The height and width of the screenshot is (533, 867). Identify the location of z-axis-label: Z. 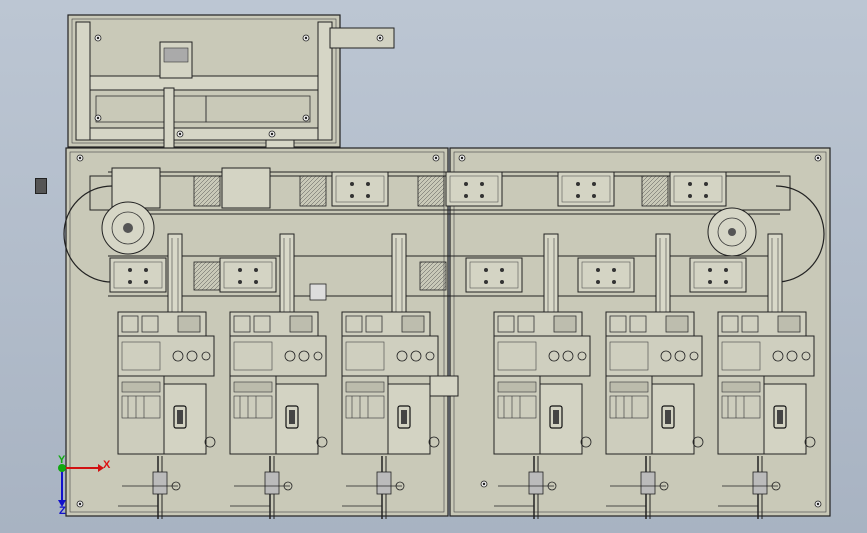
(62, 511).